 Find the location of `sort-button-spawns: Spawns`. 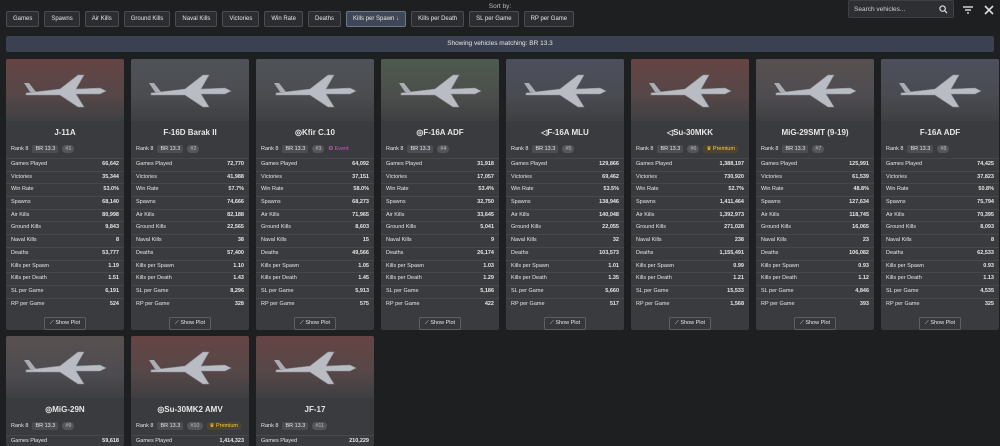

sort-button-spawns: Spawns is located at coordinates (62, 19).